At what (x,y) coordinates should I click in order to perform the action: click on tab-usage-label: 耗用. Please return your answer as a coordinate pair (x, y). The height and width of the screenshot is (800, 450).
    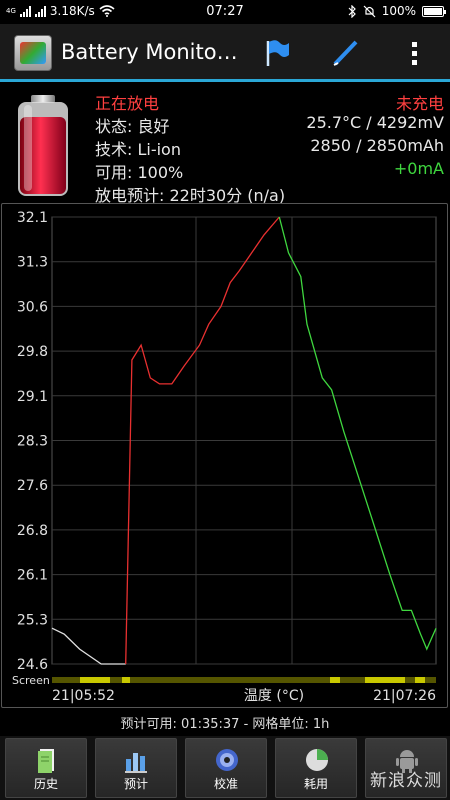
    Looking at the image, I should click on (315, 784).